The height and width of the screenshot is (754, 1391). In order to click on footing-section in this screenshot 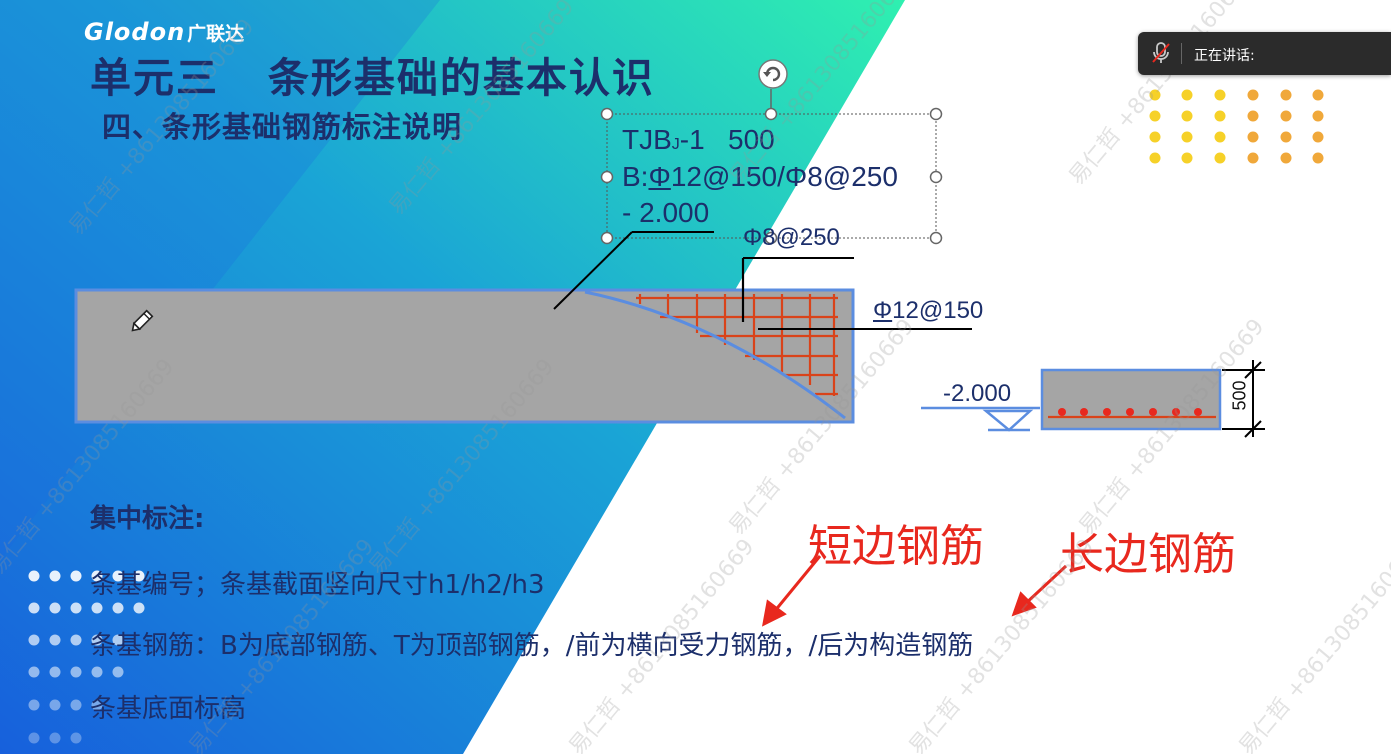, I will do `click(1131, 399)`.